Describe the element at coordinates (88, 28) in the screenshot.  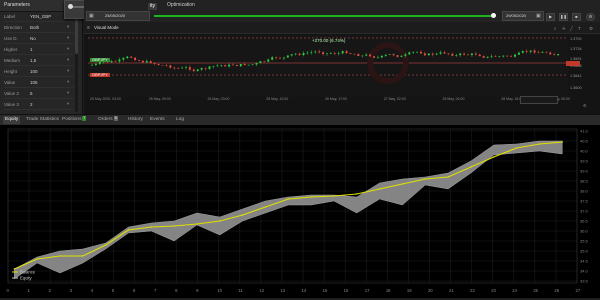
I see `chart-menu-icon: ≡` at that location.